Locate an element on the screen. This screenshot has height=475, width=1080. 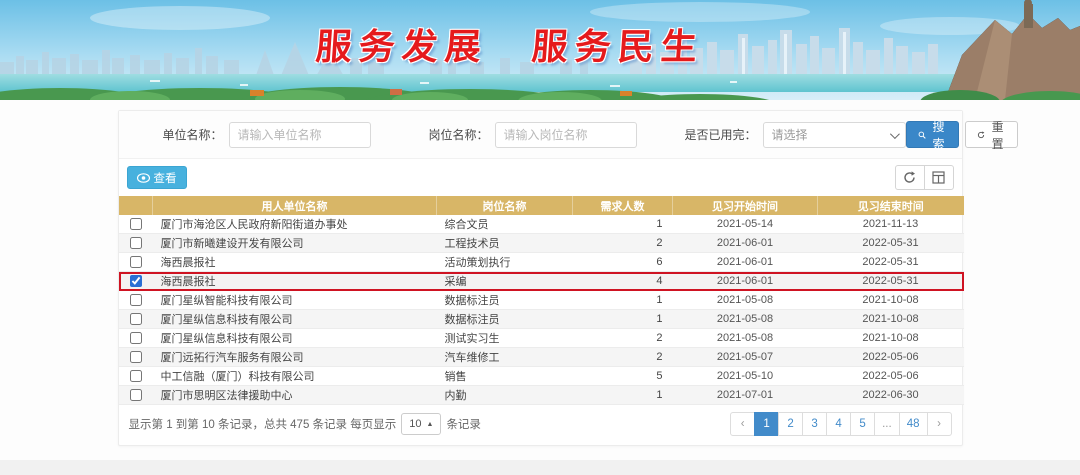
start-cell: 2021-06-01 is located at coordinates (745, 281).